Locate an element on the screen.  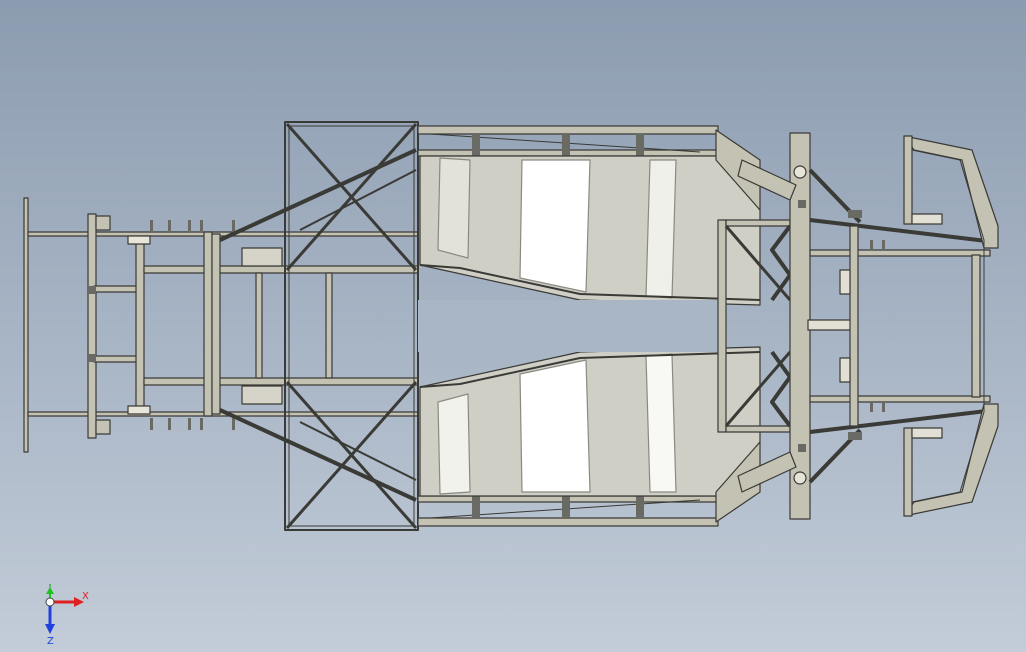
y-axis-label: Y is located at coordinates (50, 587).